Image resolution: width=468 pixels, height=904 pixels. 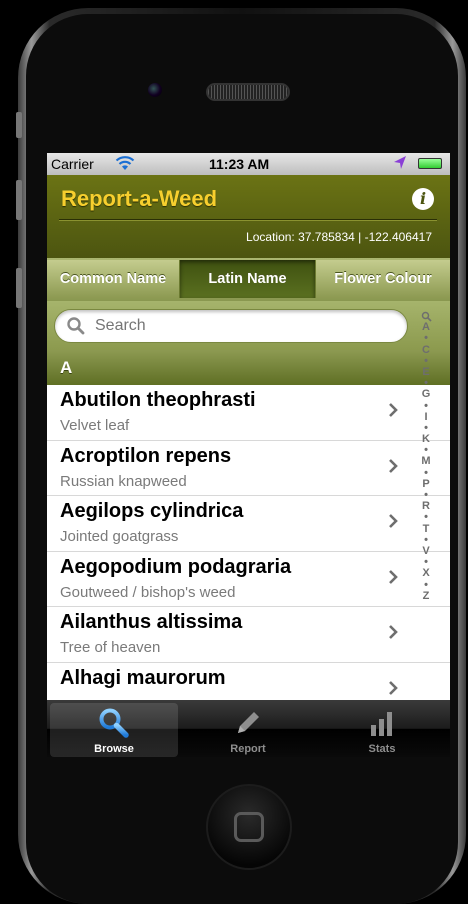 I want to click on index-letter: X, so click(x=426, y=573).